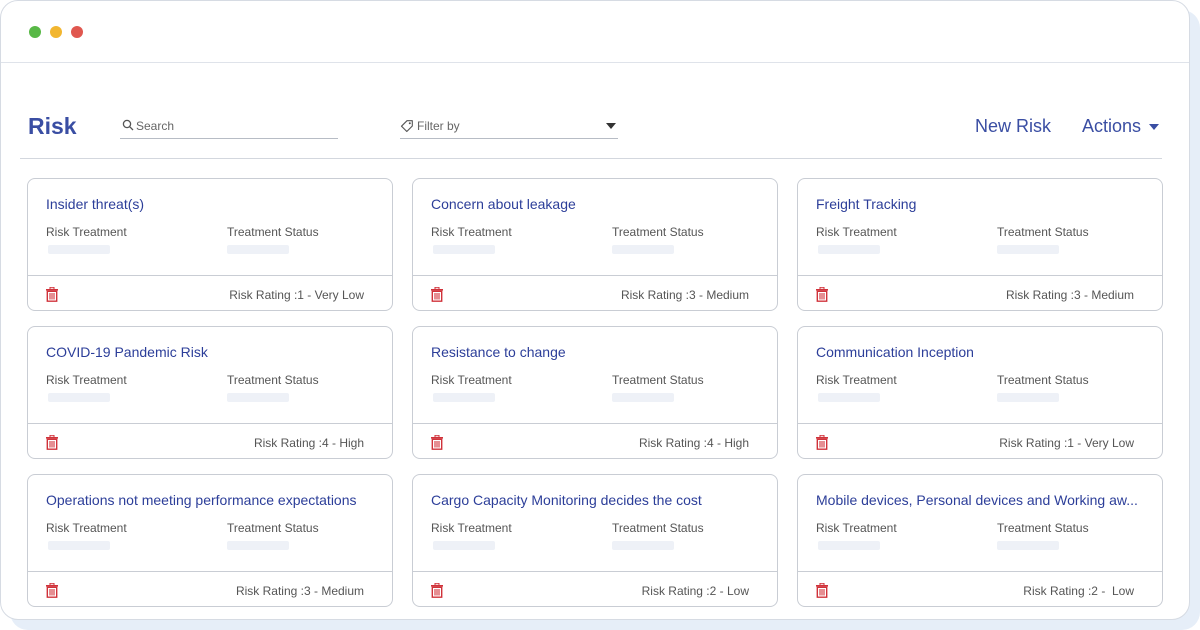 Image resolution: width=1200 pixels, height=630 pixels. What do you see at coordinates (611, 126) in the screenshot?
I see `chevron-down-icon` at bounding box center [611, 126].